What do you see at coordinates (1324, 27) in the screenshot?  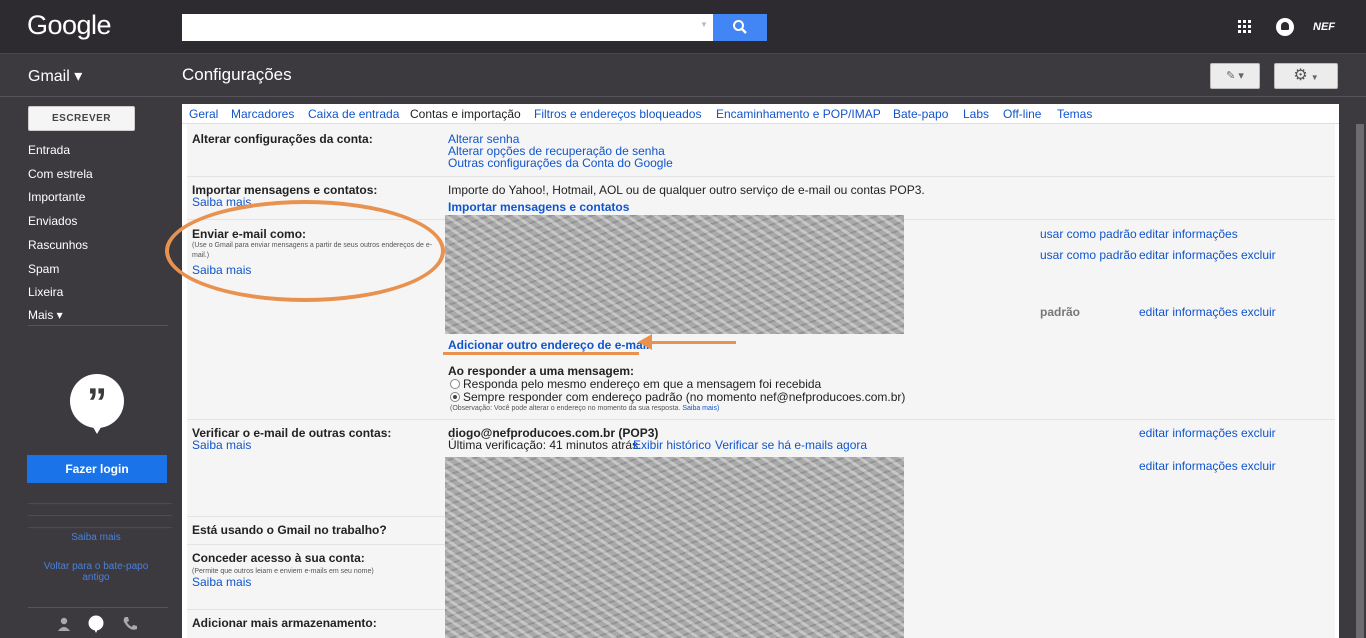 I see `account-avatar: NEF` at bounding box center [1324, 27].